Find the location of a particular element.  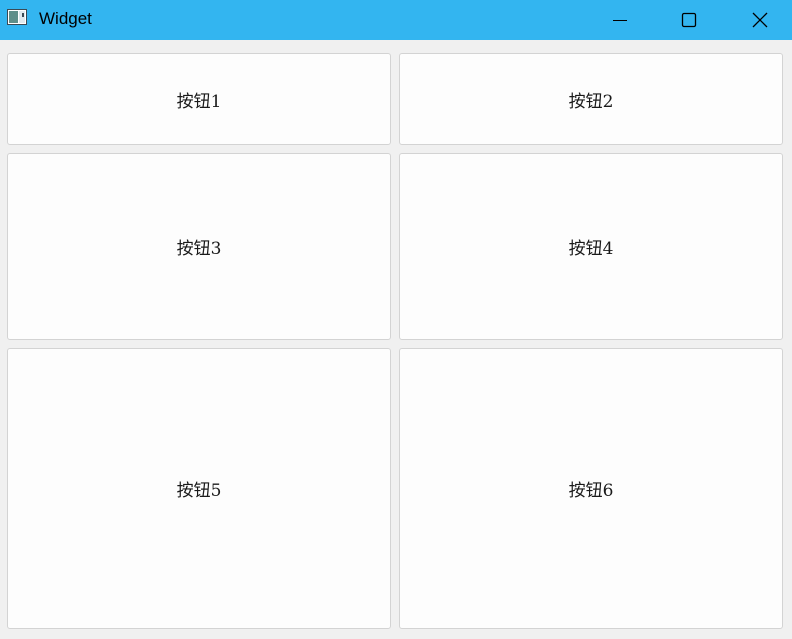

button-1-label: 按钮1 is located at coordinates (199, 101).